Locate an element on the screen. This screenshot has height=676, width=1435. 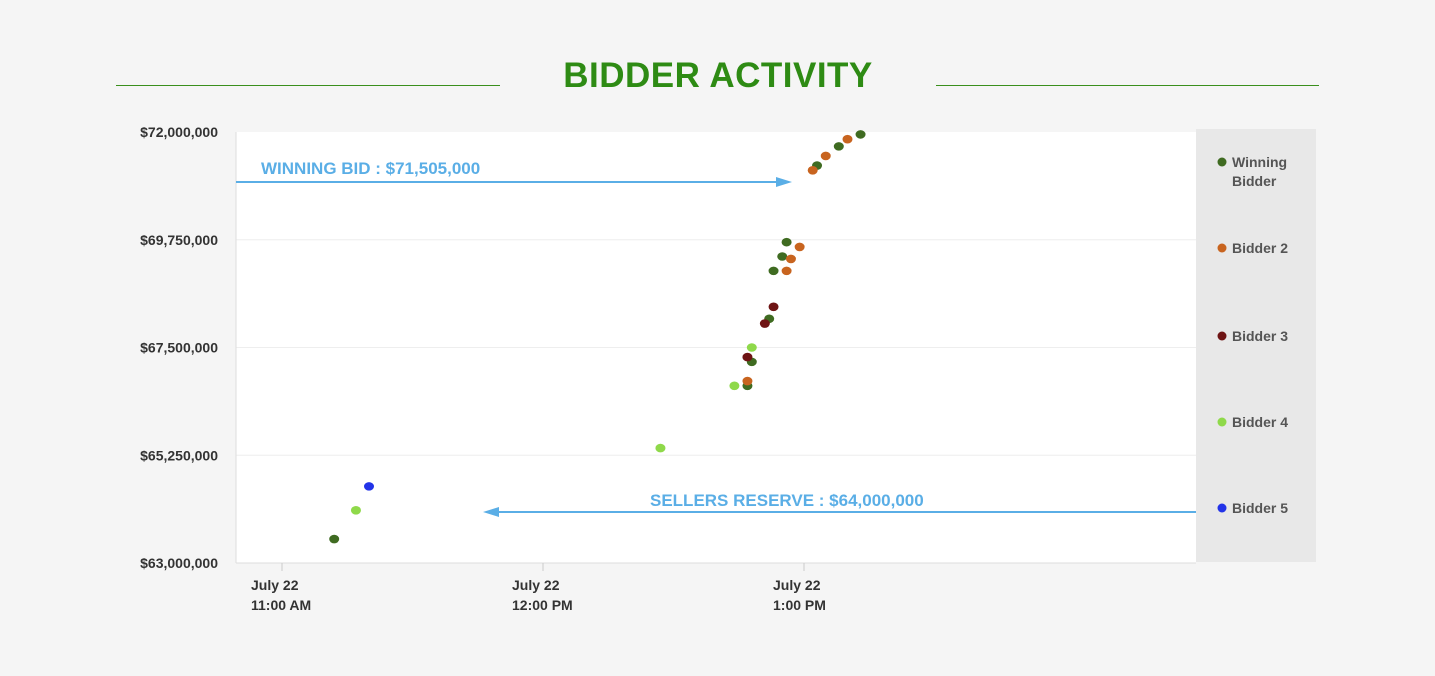
legend-label: Bidder 3 is located at coordinates (1260, 336).